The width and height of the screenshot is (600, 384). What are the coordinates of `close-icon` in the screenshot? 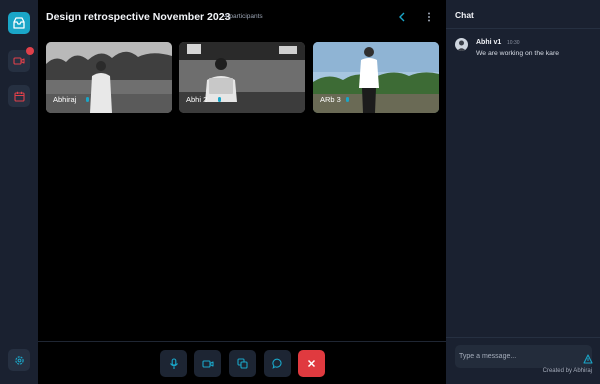 It's located at (311, 363).